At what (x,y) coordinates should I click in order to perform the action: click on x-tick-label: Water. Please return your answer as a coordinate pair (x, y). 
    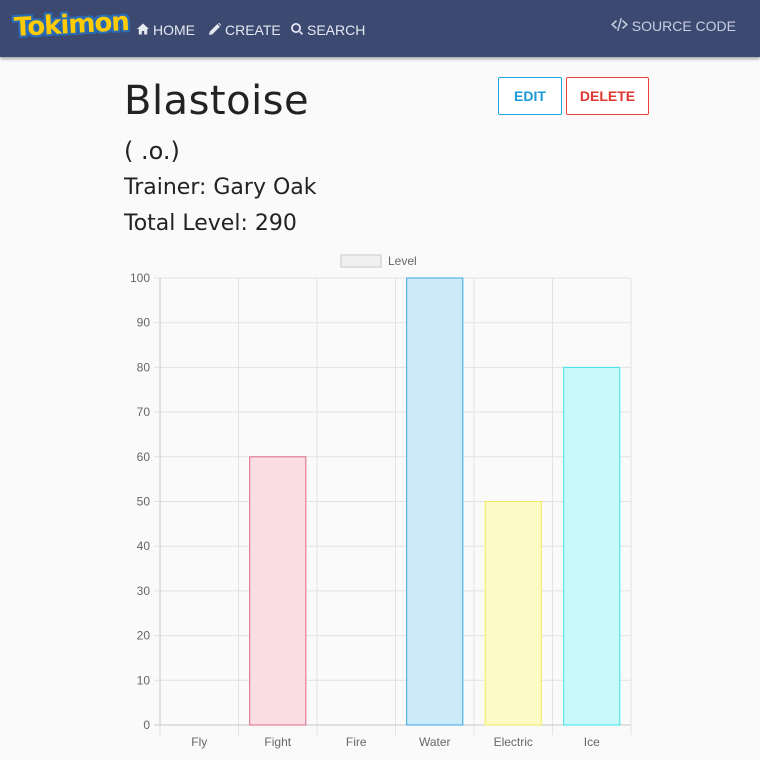
    Looking at the image, I should click on (435, 742).